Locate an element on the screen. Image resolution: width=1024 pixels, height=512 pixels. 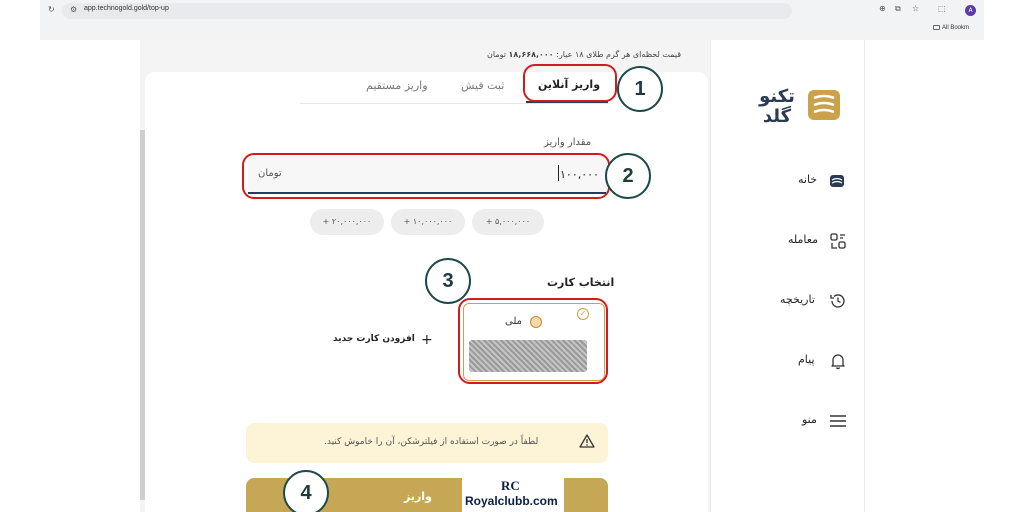
annotation-number: 3 is located at coordinates (448, 281).